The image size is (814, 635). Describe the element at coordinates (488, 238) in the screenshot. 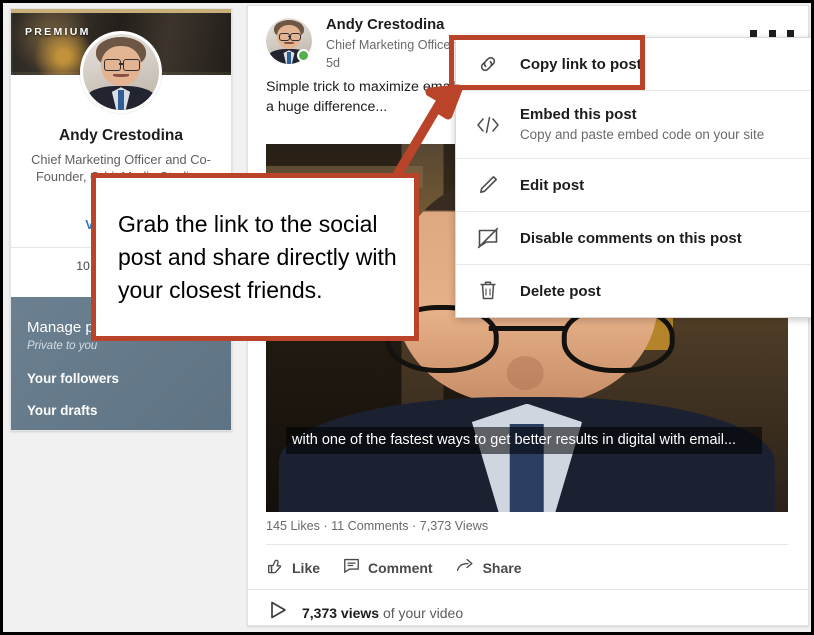

I see `disable-comments-icon` at that location.